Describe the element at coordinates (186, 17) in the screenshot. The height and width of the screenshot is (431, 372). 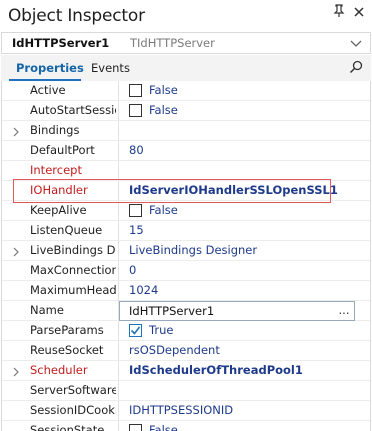
I see `title-bar: Object Inspector` at that location.